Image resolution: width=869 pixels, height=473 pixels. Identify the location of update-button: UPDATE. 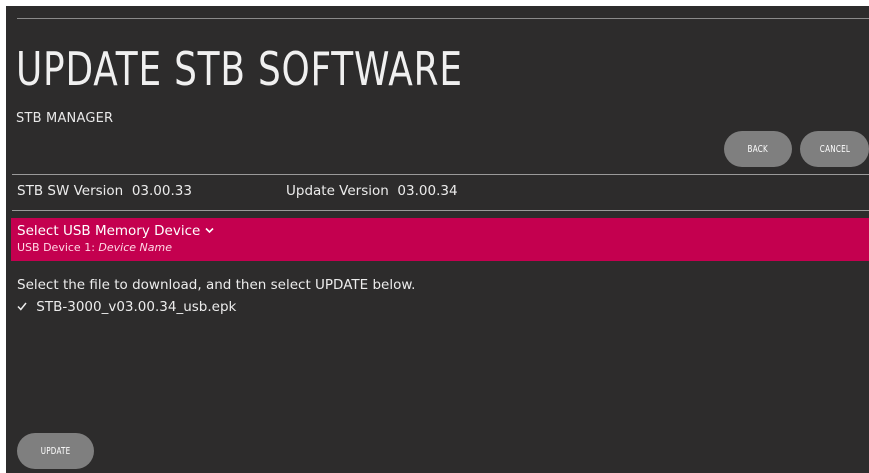
(55, 451).